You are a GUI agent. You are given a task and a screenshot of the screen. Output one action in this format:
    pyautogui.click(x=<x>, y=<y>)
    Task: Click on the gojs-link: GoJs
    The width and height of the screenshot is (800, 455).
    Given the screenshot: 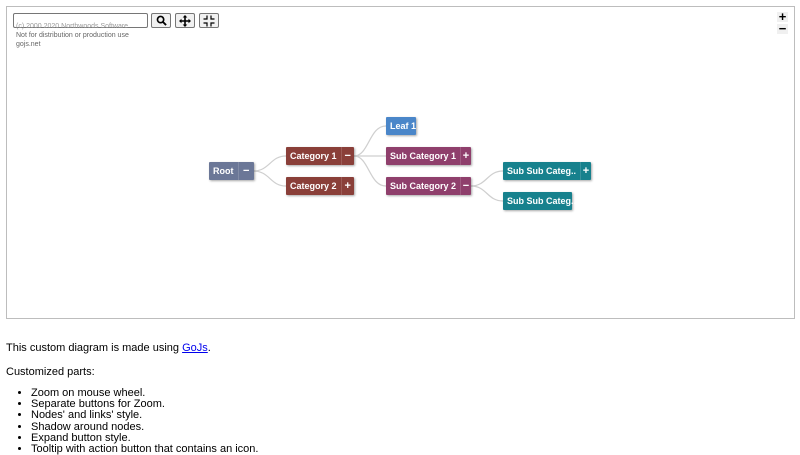 What is the action you would take?
    pyautogui.click(x=195, y=348)
    